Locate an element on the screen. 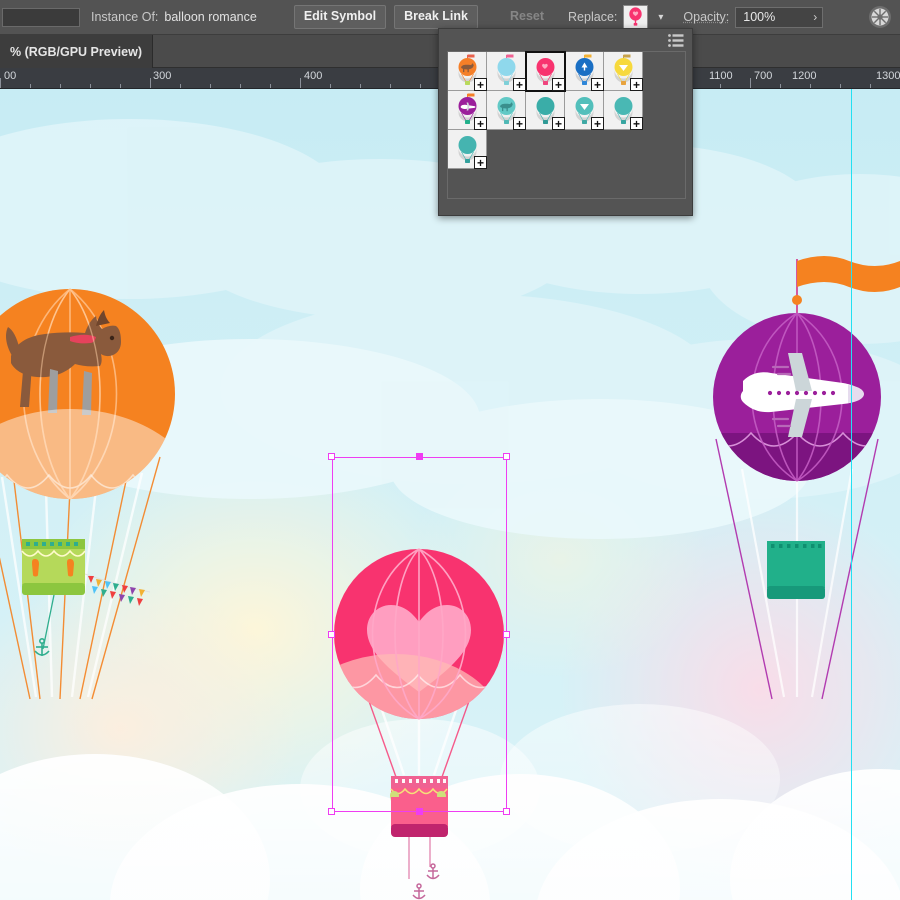  symbol-thumbnail-balloon-lightblue: + is located at coordinates (506, 71).